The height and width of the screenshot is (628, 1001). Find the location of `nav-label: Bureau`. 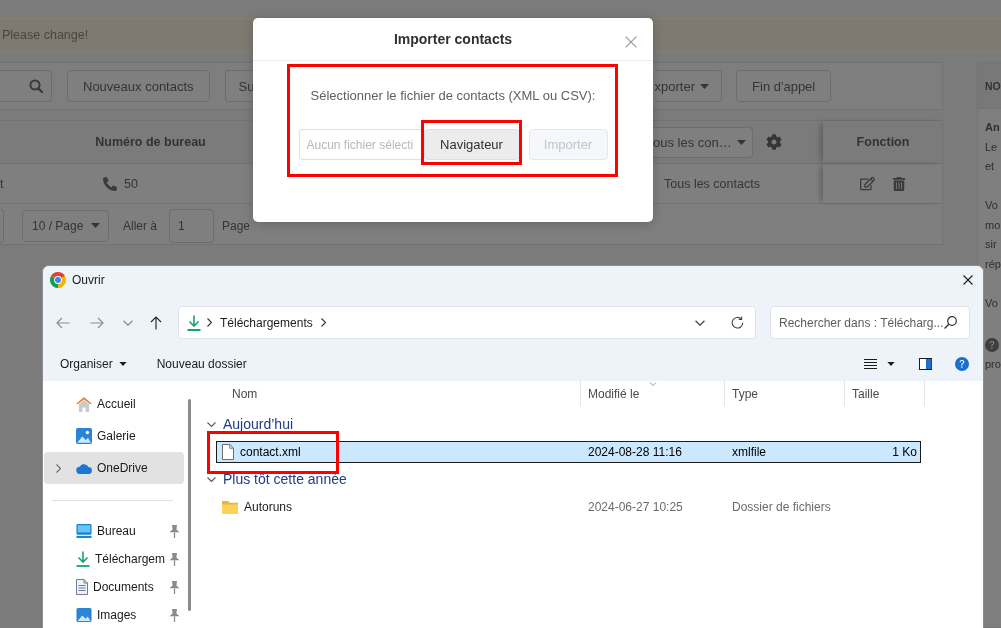

nav-label: Bureau is located at coordinates (116, 531).